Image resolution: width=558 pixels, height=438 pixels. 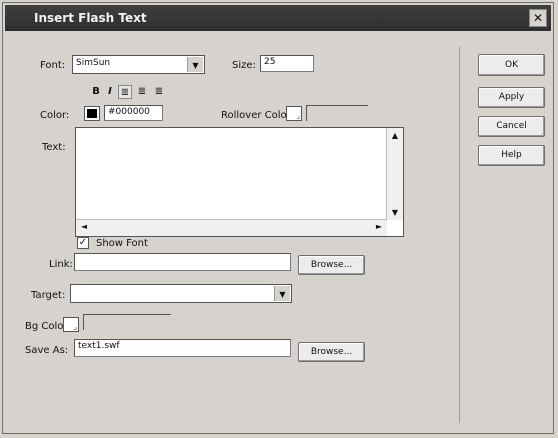 What do you see at coordinates (294, 113) in the screenshot?
I see `rollover-color-swatch: ⌟` at bounding box center [294, 113].